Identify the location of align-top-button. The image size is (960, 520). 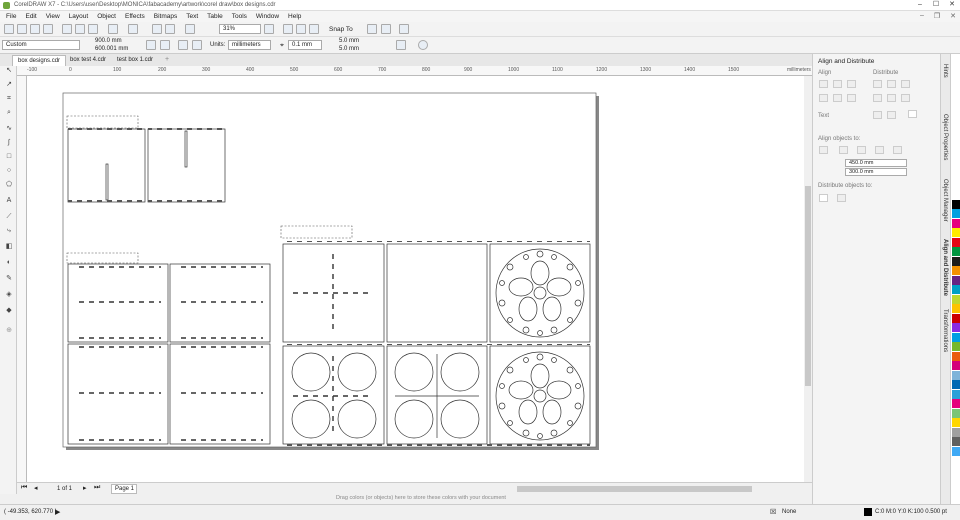
(823, 98).